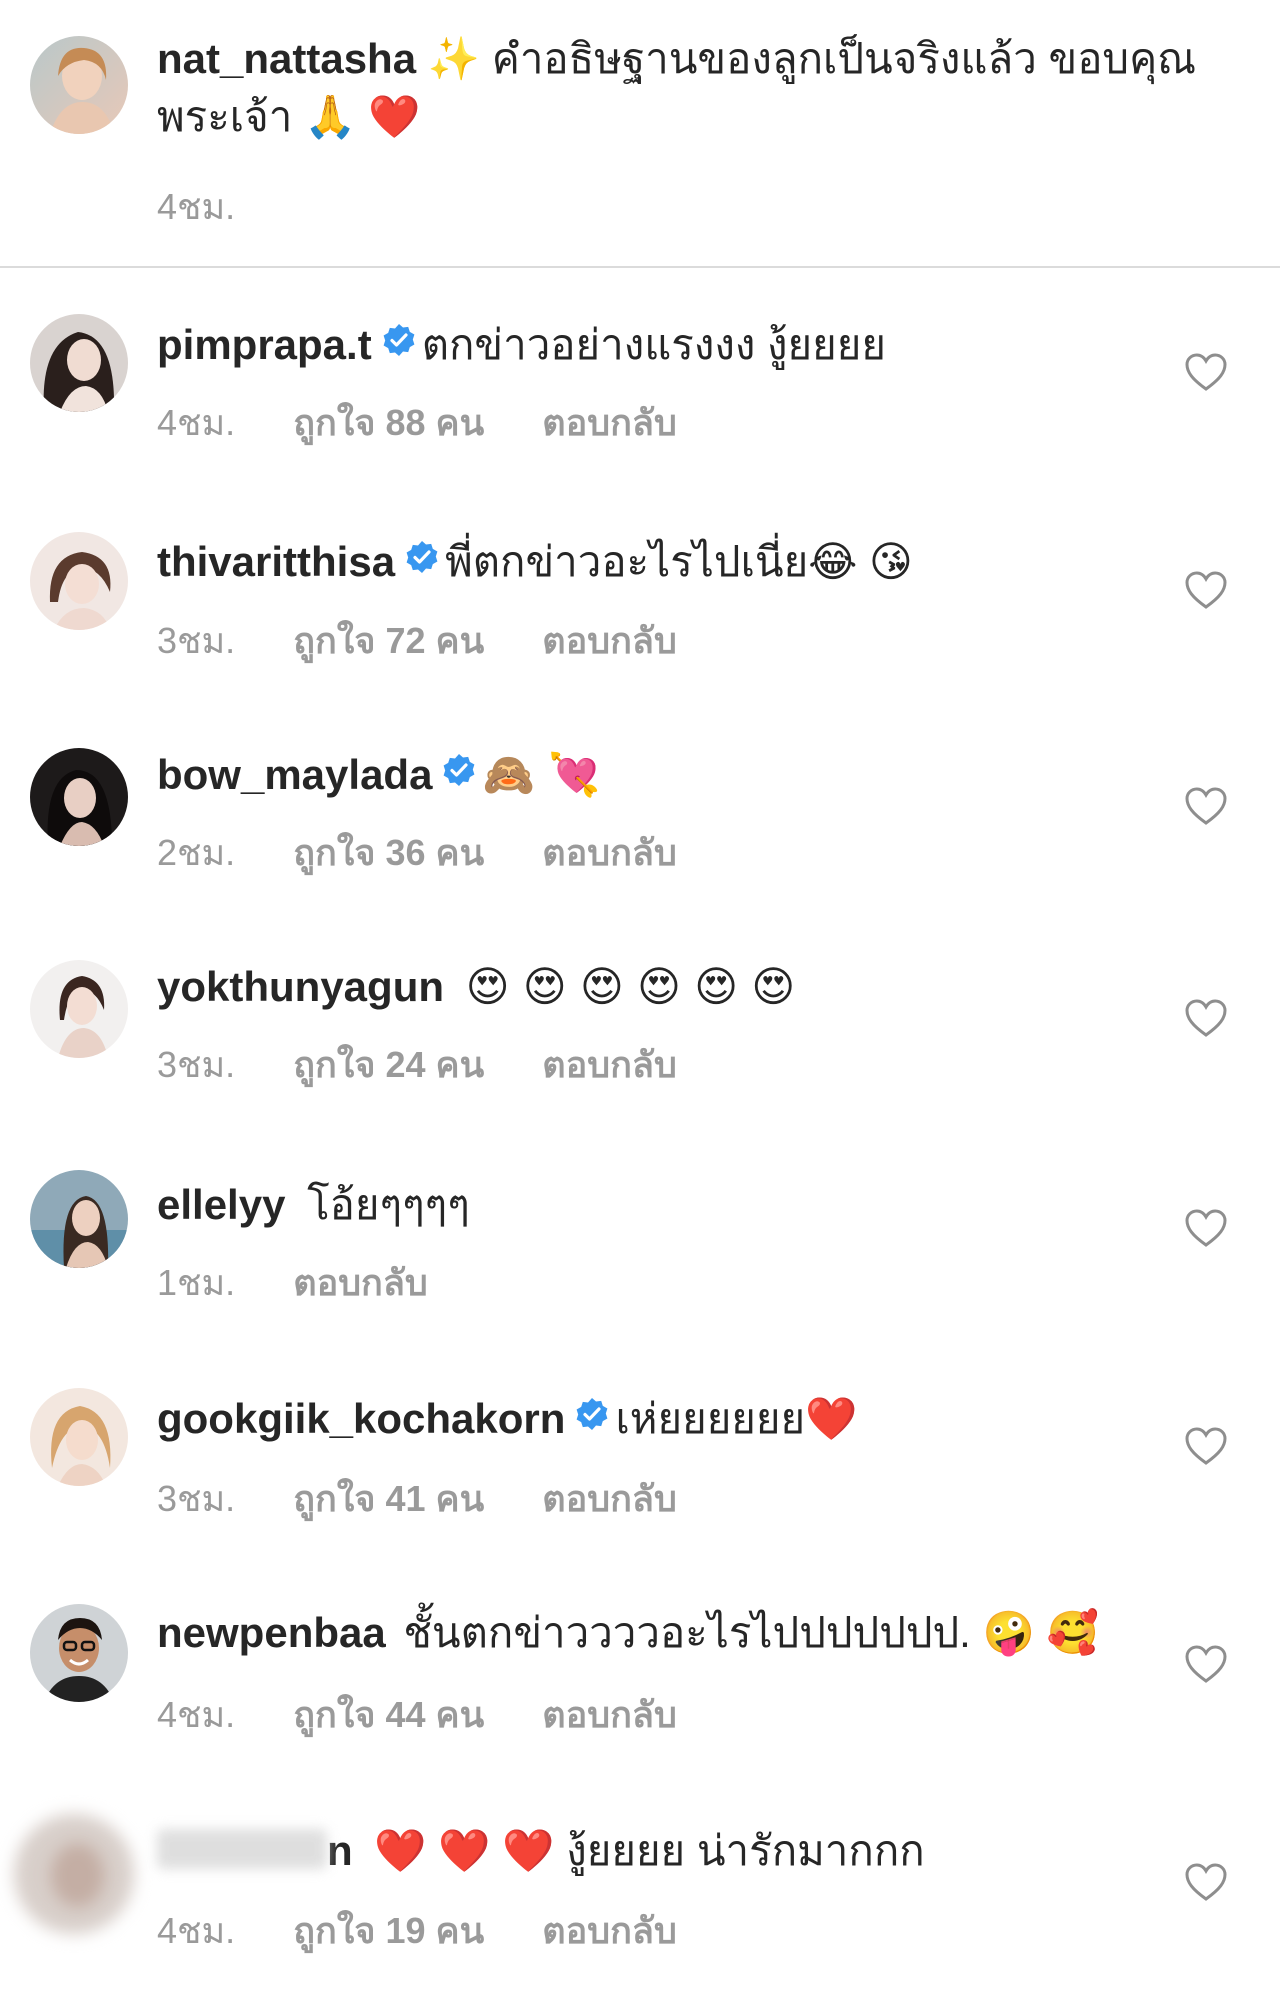 Image resolution: width=1280 pixels, height=2008 pixels. I want to click on comment-text: โอ้ยๆๆๆๆ, so click(388, 1204).